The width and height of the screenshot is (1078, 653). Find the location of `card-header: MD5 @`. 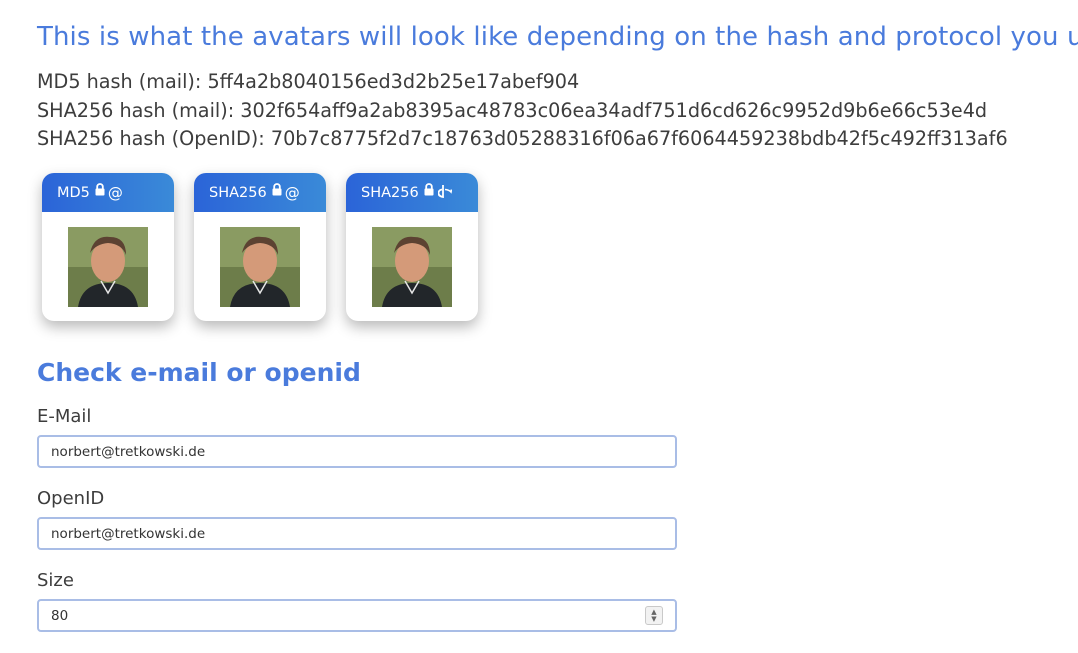

card-header: MD5 @ is located at coordinates (108, 192).